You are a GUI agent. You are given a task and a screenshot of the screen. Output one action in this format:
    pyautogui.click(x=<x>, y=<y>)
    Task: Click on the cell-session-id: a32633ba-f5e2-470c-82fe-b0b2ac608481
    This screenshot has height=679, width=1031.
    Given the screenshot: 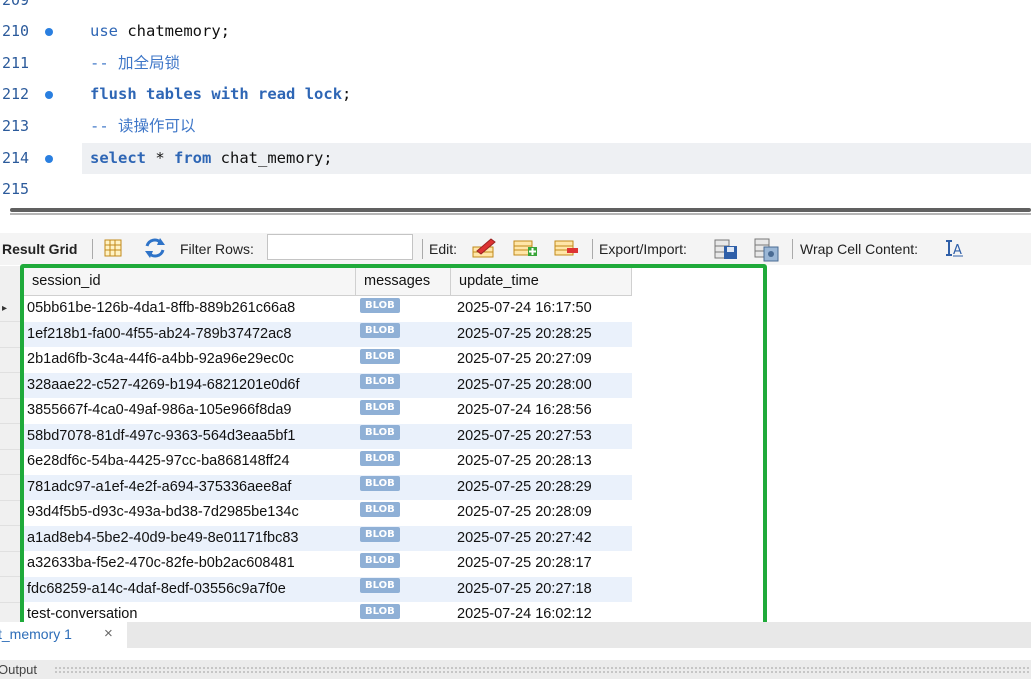 What is the action you would take?
    pyautogui.click(x=190, y=564)
    